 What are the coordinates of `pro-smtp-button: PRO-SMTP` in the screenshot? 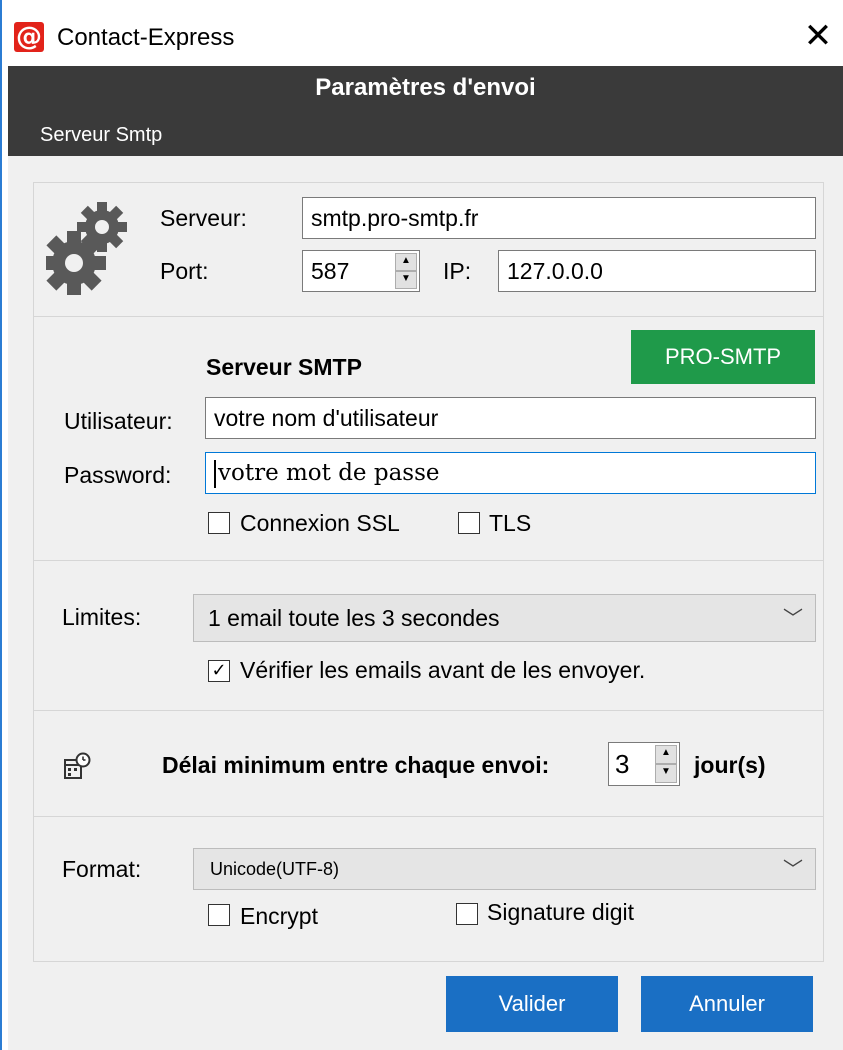 It's located at (723, 357).